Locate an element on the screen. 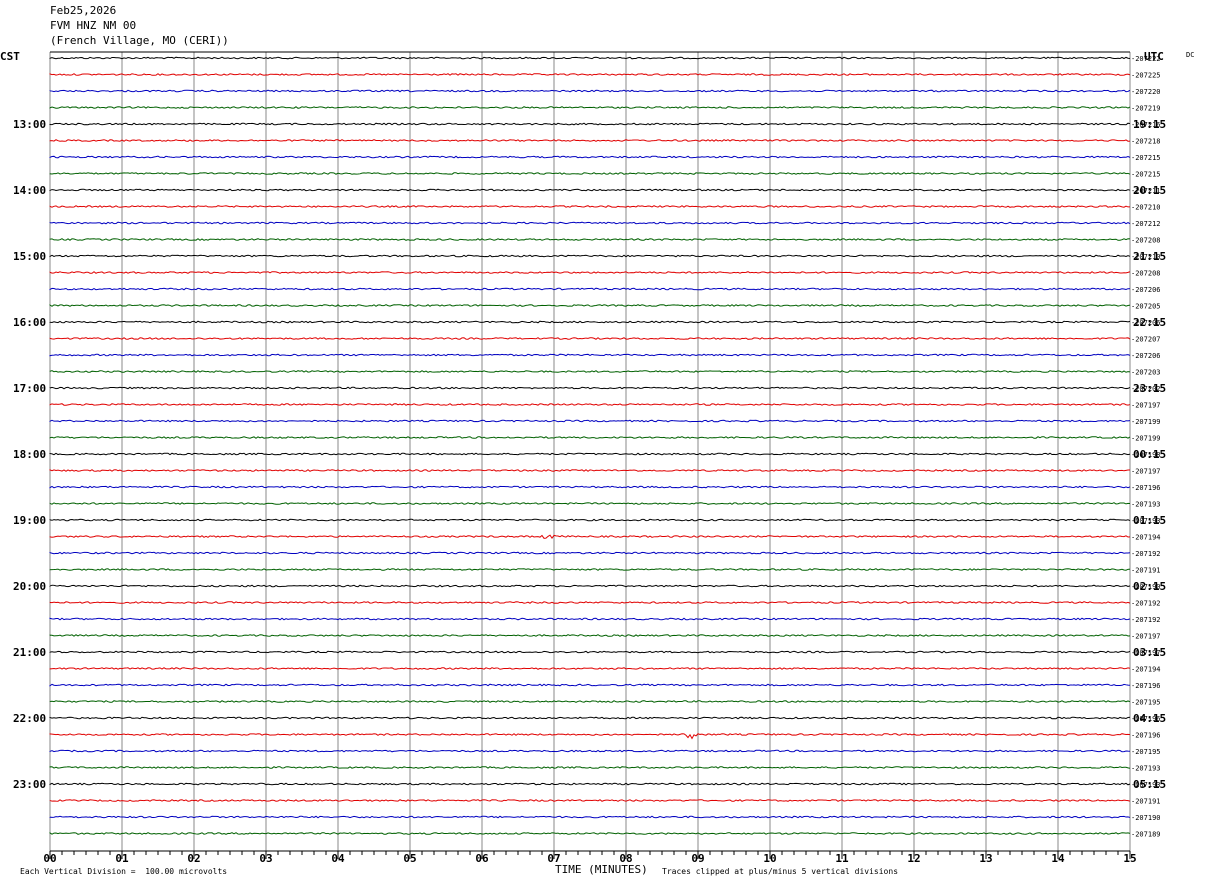  dc-offset-label: -207203 is located at coordinates (1146, 373).